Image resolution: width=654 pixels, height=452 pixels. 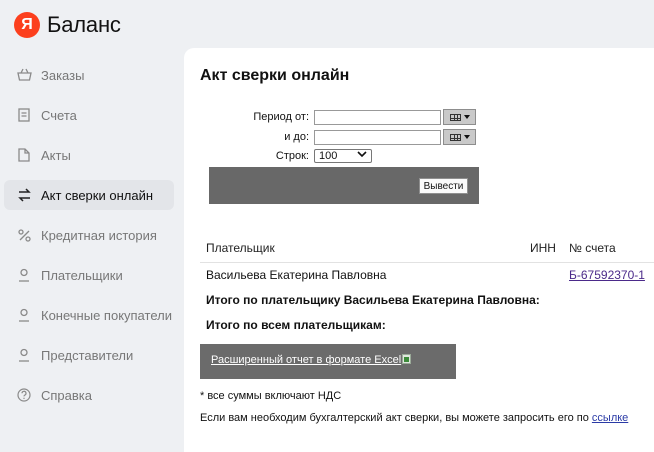 I want to click on period-from-input, so click(x=377, y=117).